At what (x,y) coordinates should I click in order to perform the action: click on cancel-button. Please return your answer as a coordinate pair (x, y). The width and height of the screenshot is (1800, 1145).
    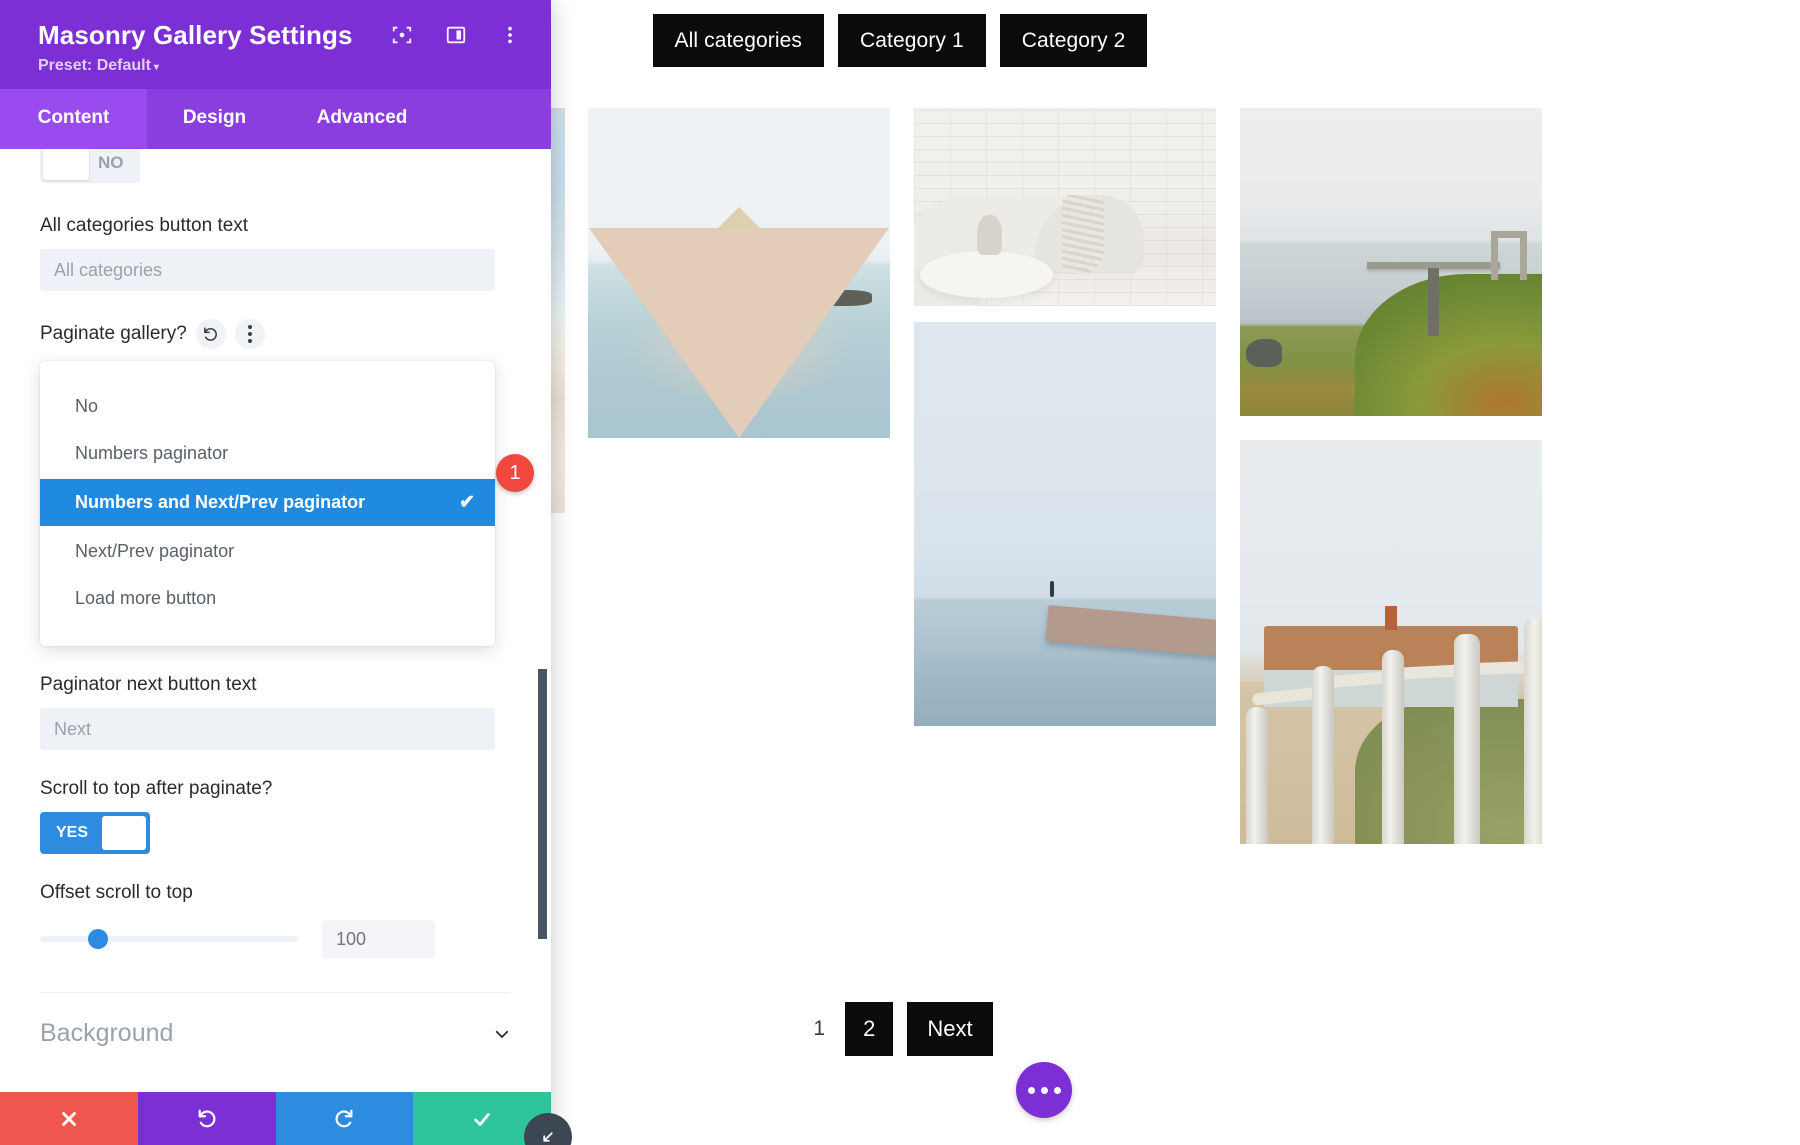
    Looking at the image, I should click on (69, 1118).